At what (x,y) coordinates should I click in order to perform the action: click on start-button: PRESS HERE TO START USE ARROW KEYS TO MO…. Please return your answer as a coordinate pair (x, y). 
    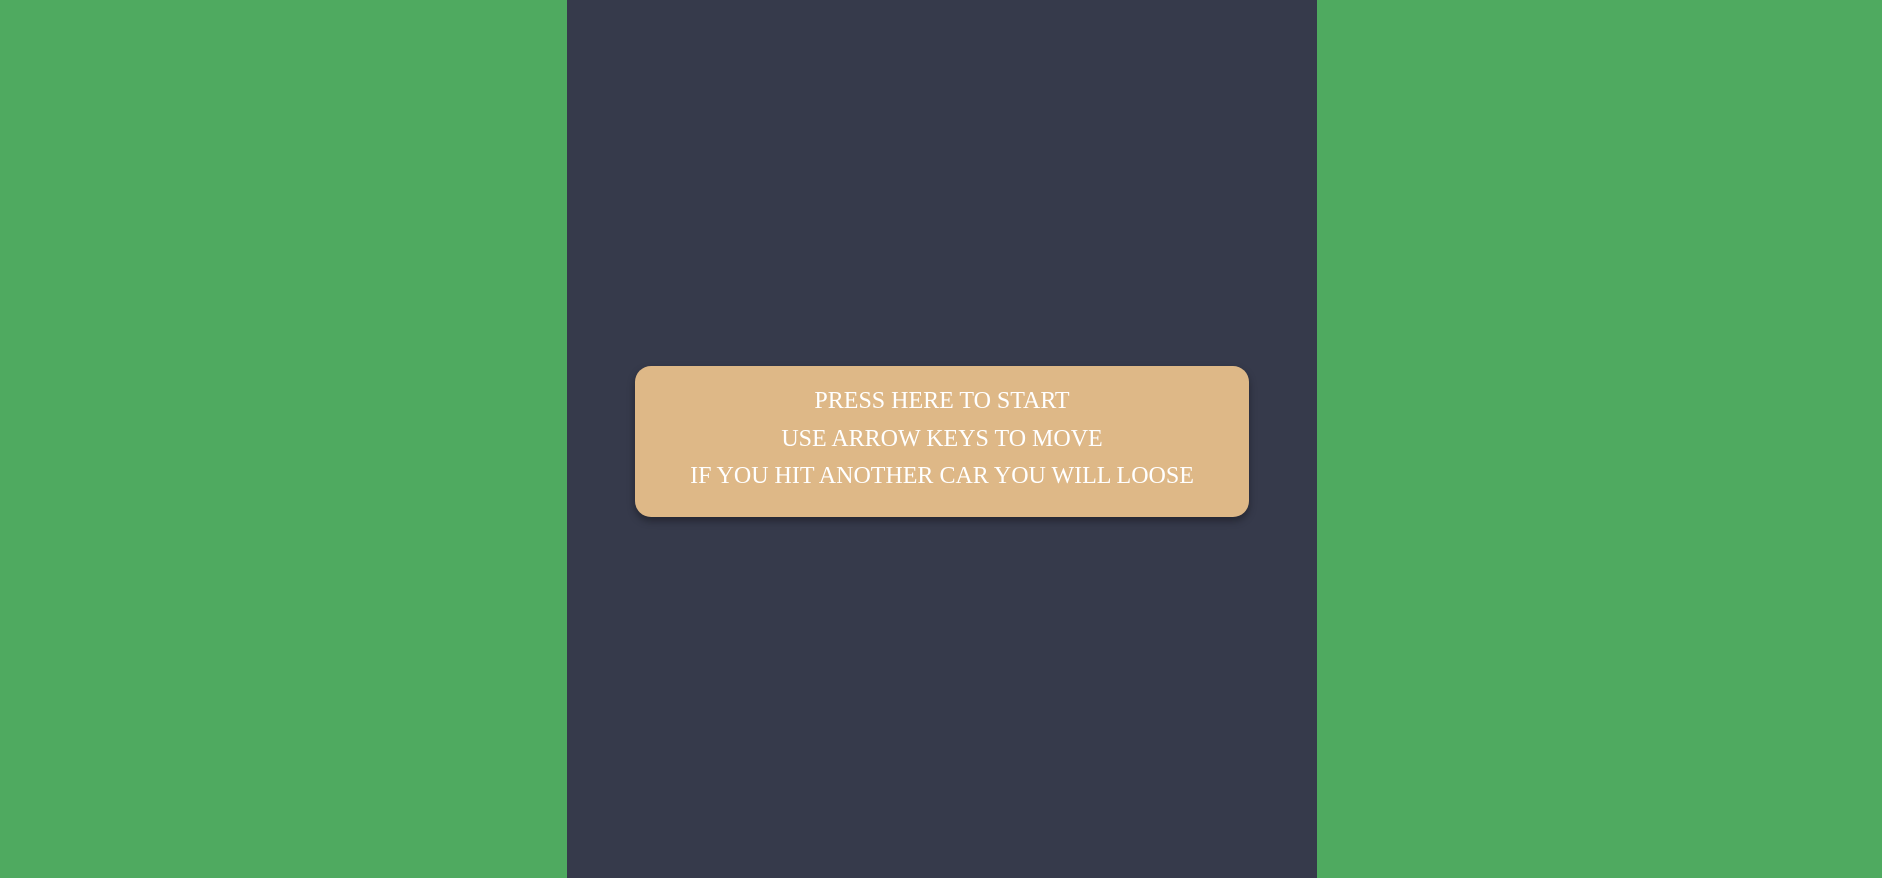
    Looking at the image, I should click on (942, 441).